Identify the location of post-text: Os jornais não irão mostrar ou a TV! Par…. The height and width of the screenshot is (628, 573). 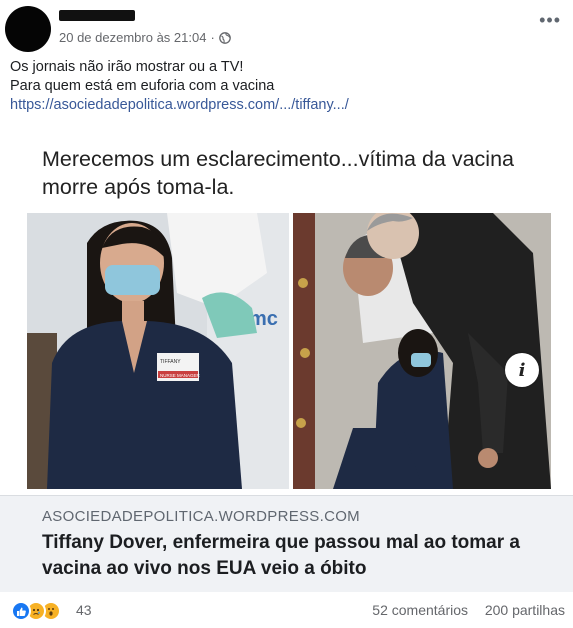
(287, 86).